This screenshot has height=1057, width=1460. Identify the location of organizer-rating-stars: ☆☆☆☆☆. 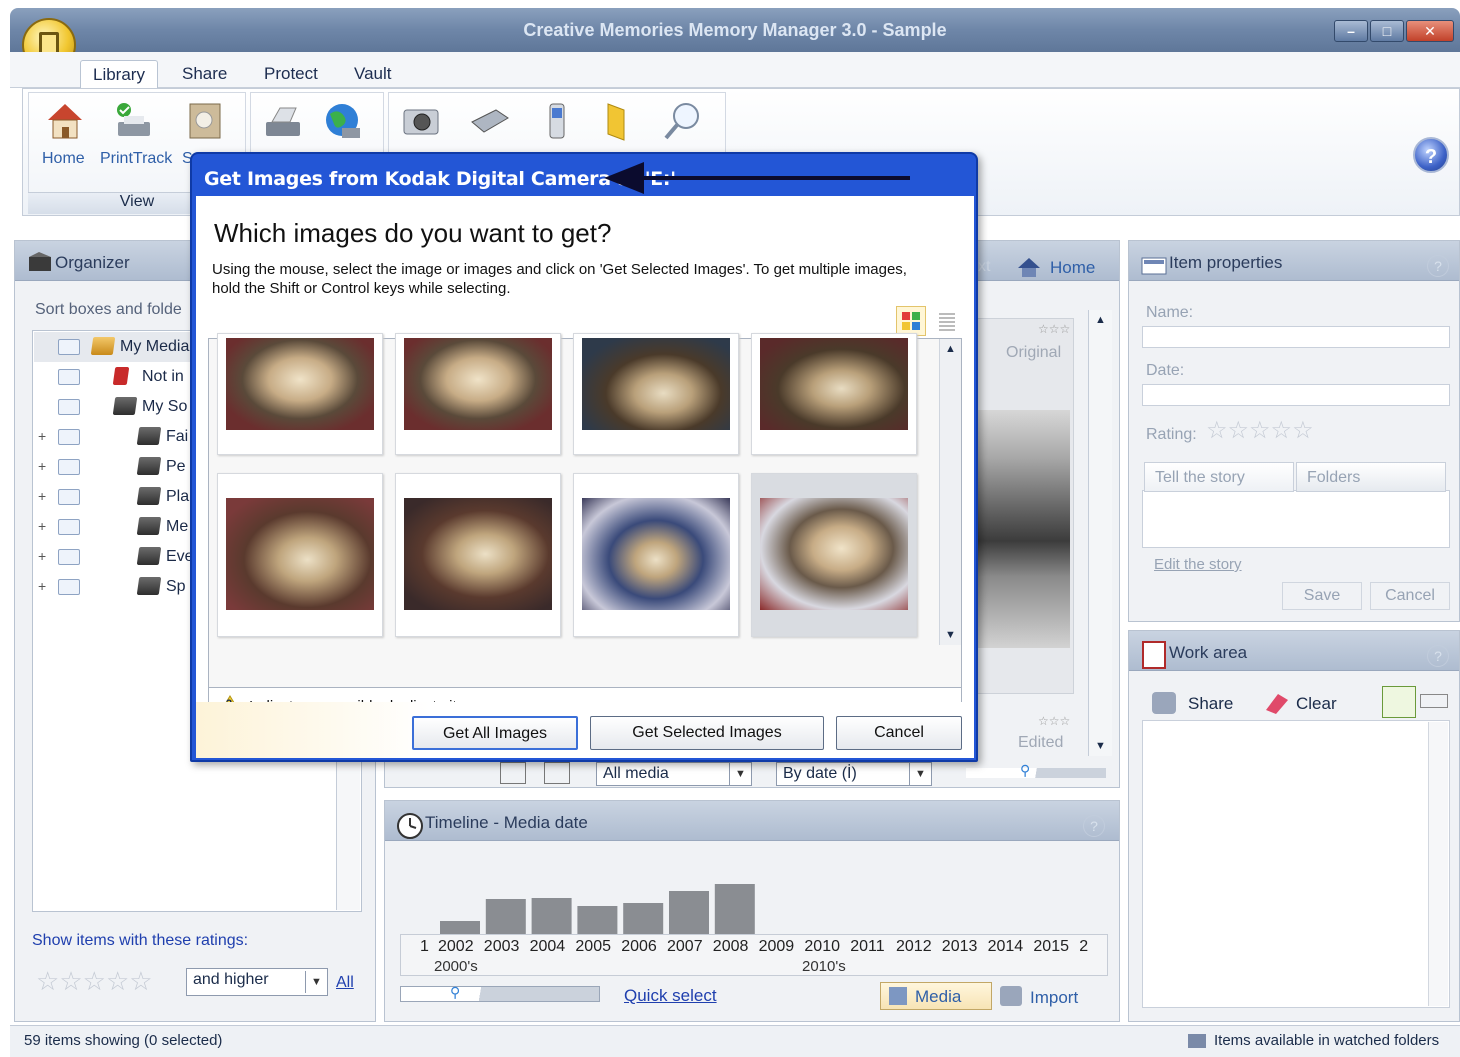
(94, 981).